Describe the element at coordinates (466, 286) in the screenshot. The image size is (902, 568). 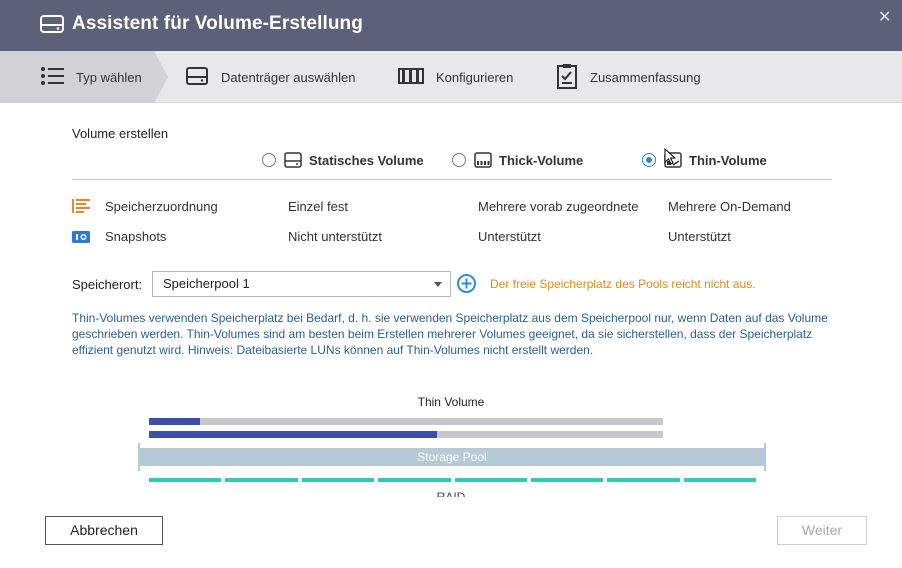
I see `add-pool-icon` at that location.